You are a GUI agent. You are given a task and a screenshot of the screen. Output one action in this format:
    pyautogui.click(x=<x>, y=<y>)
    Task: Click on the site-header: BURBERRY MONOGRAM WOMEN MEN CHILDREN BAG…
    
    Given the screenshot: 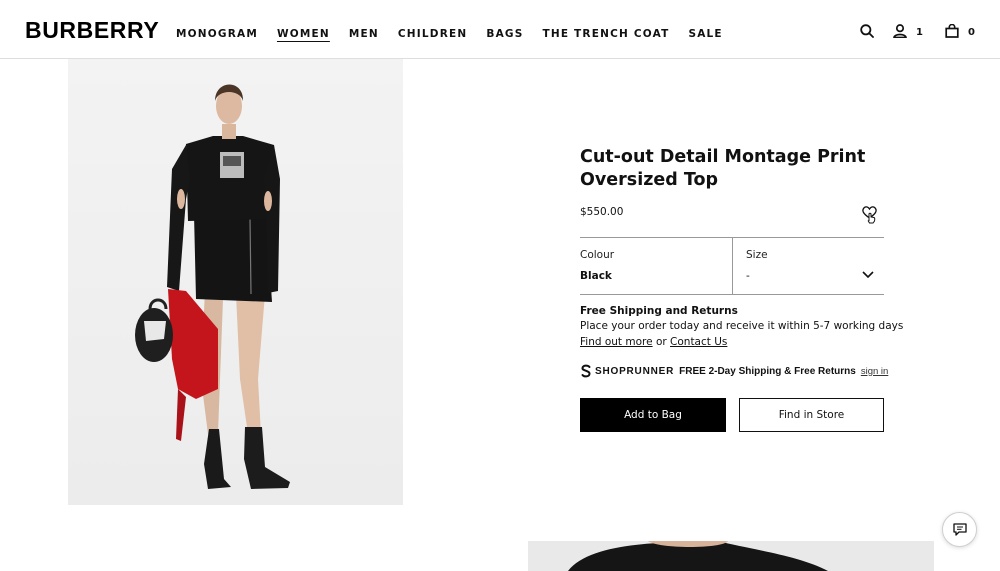 What is the action you would take?
    pyautogui.click(x=500, y=29)
    